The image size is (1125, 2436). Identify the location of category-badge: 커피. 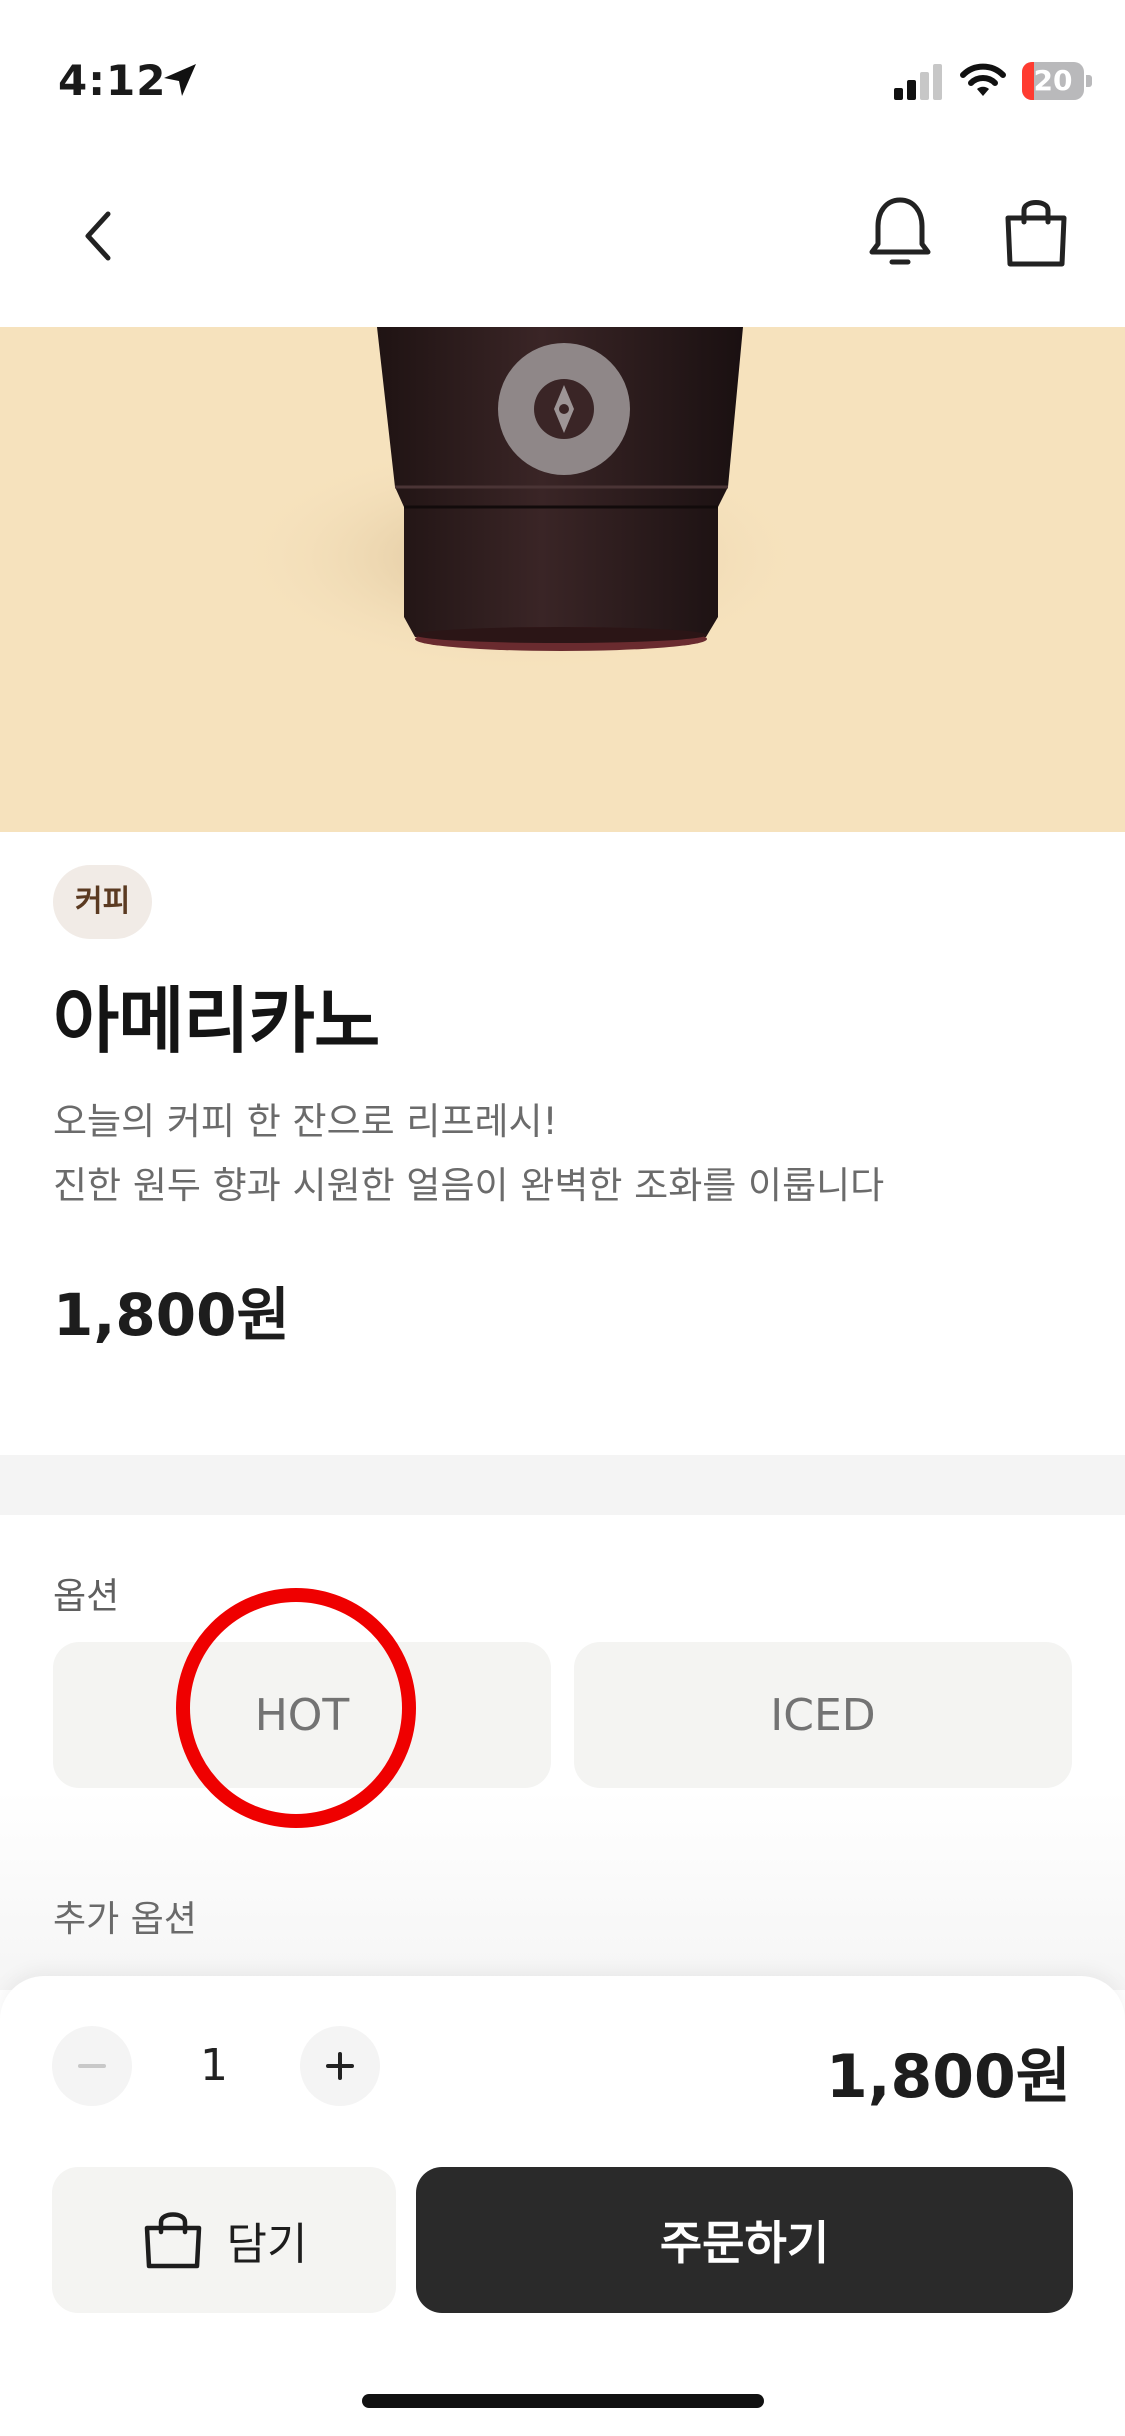
(103, 902).